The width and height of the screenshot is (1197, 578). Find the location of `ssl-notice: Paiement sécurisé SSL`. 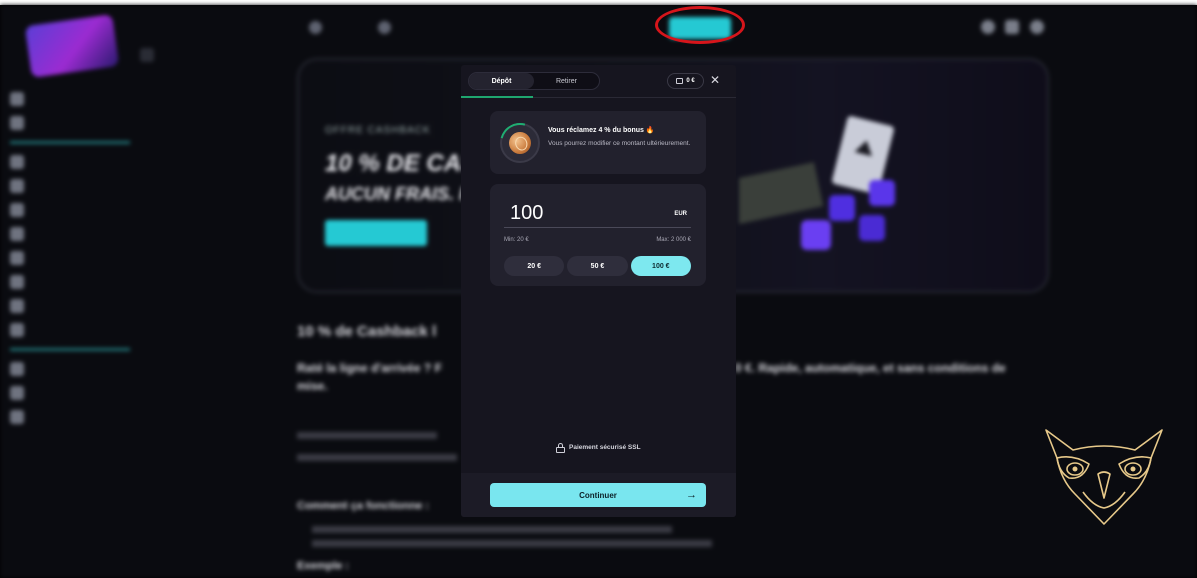

ssl-notice: Paiement sécurisé SSL is located at coordinates (598, 448).